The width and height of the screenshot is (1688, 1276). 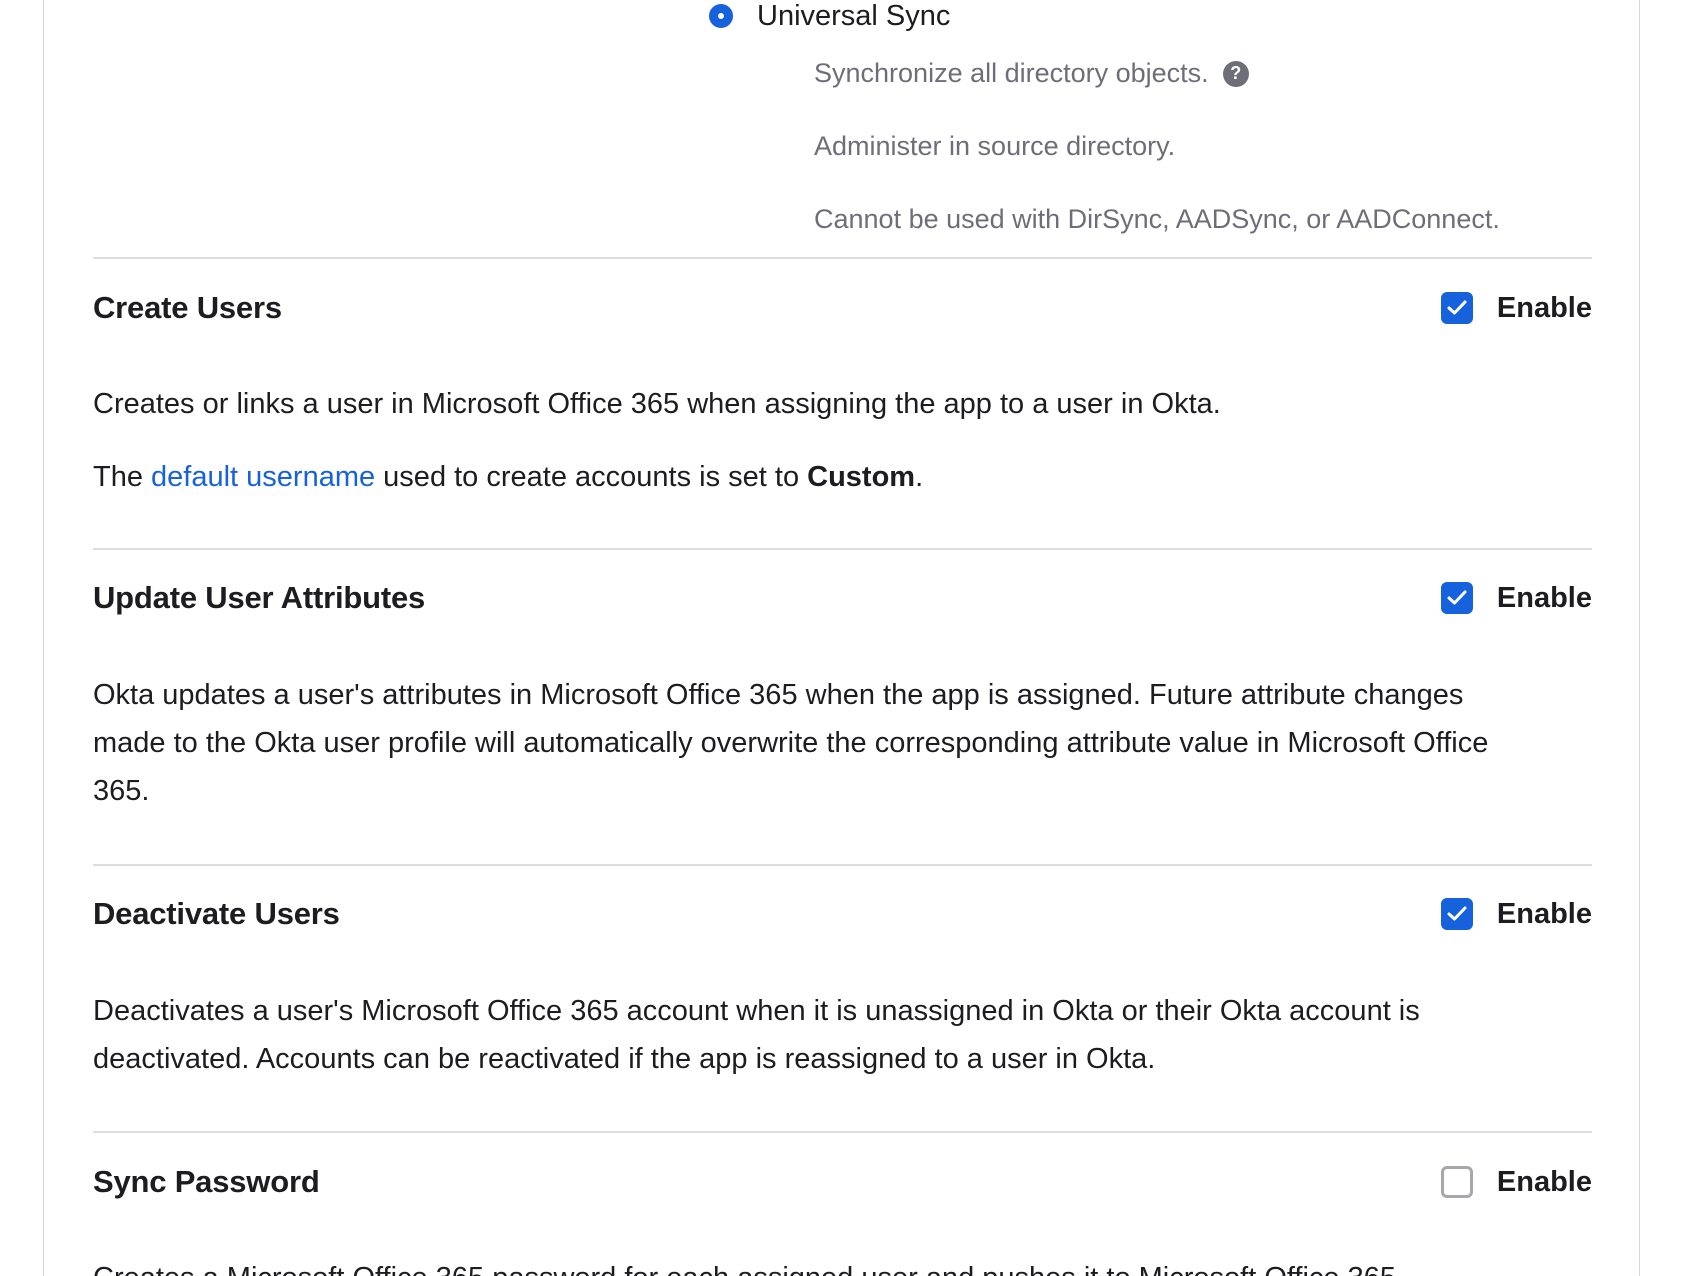 What do you see at coordinates (216, 913) in the screenshot?
I see `deactivate-users-title: Deactivate Users` at bounding box center [216, 913].